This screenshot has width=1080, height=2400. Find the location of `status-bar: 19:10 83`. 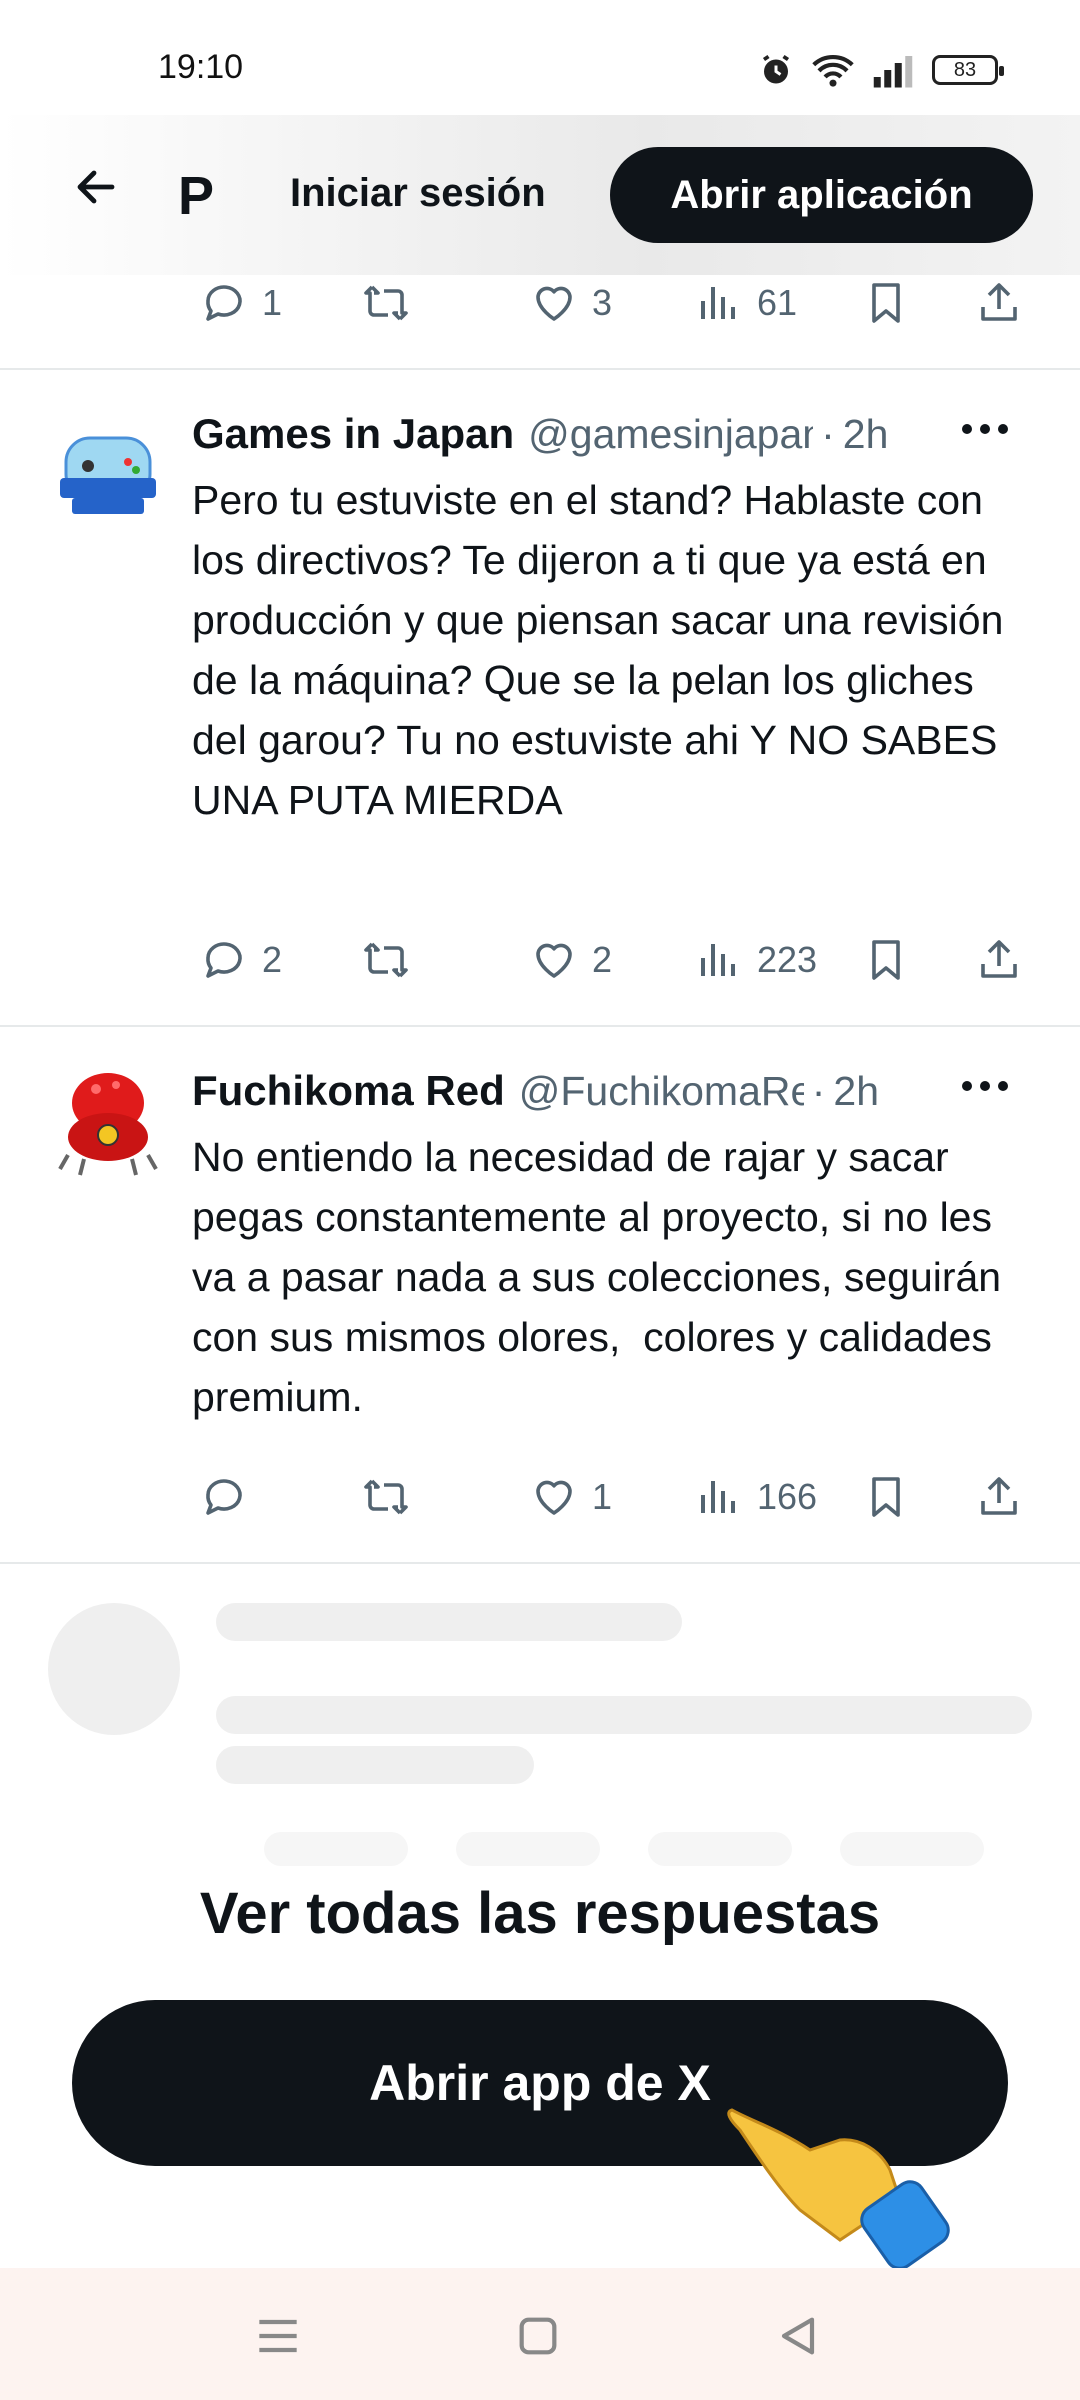

status-bar: 19:10 83 is located at coordinates (540, 57).